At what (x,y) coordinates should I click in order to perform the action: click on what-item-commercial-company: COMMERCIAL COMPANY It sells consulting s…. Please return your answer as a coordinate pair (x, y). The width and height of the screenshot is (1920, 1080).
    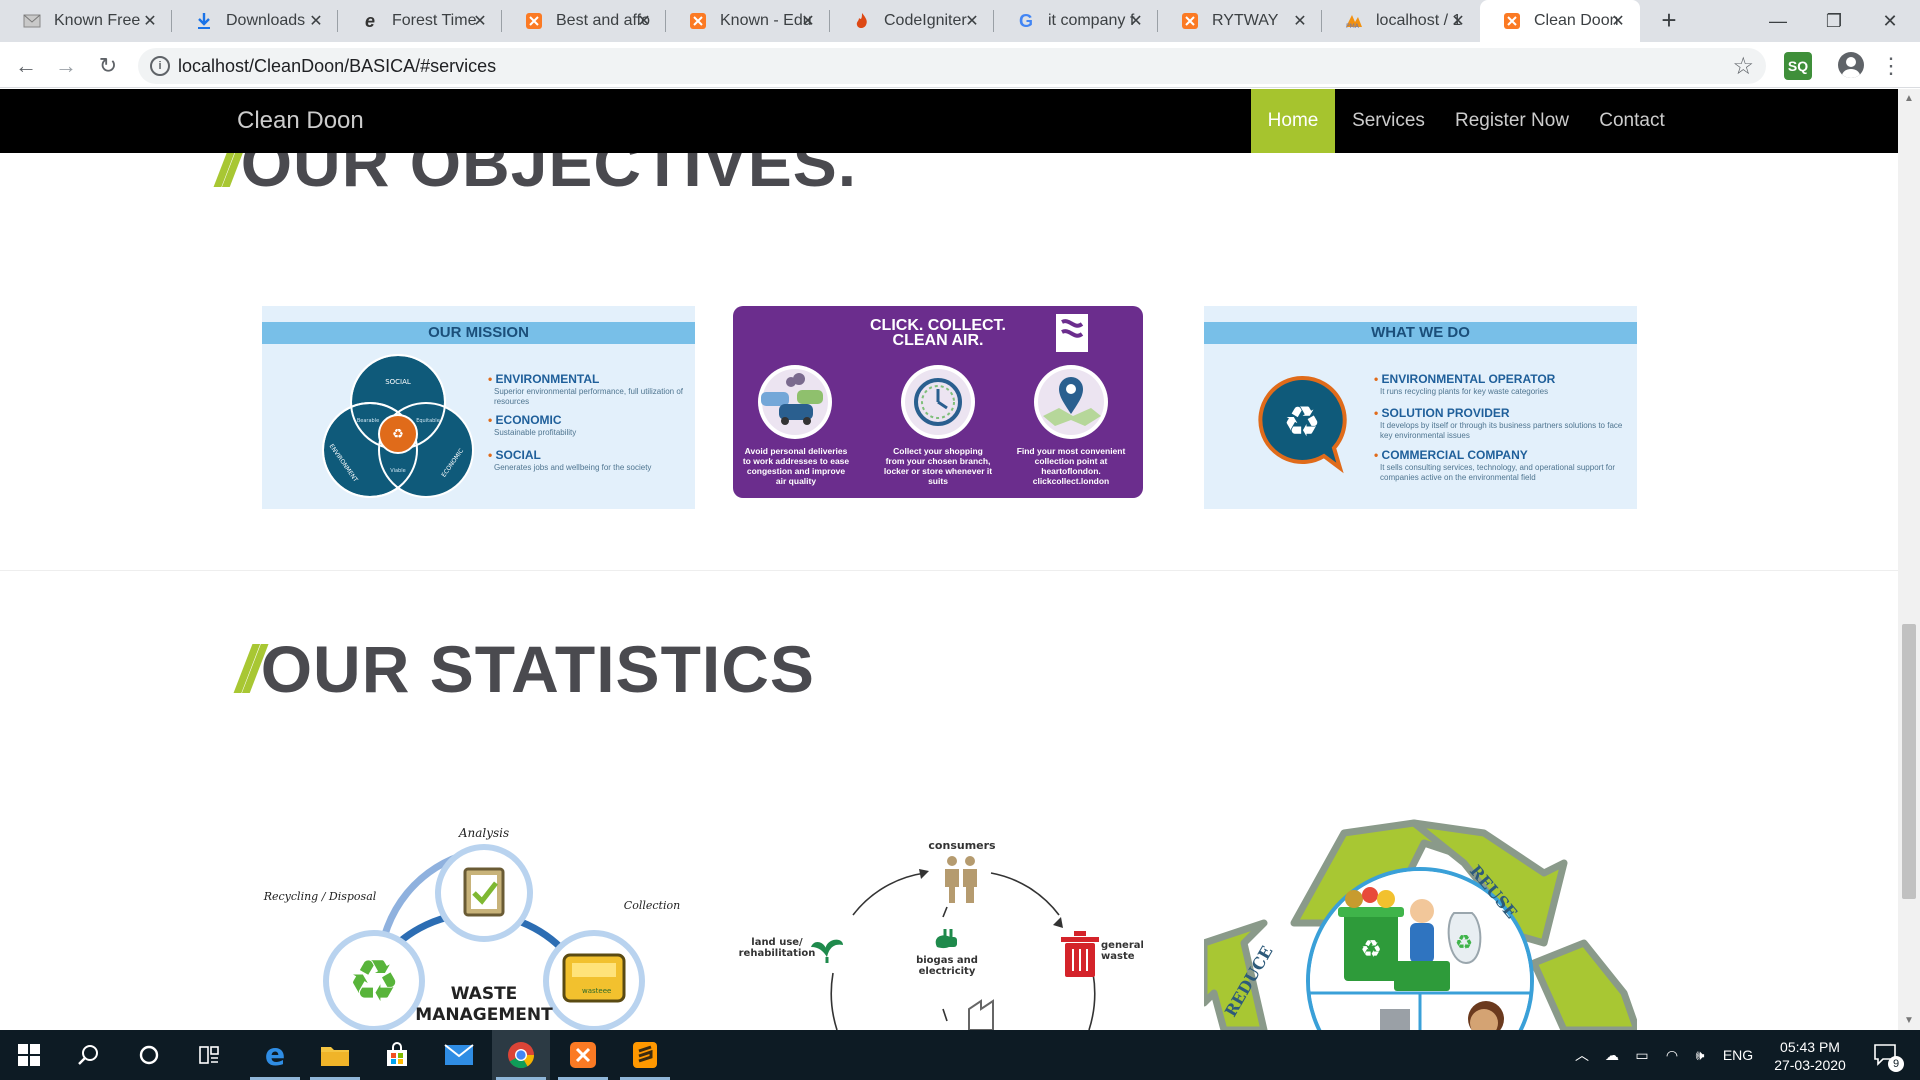
    Looking at the image, I should click on (1499, 465).